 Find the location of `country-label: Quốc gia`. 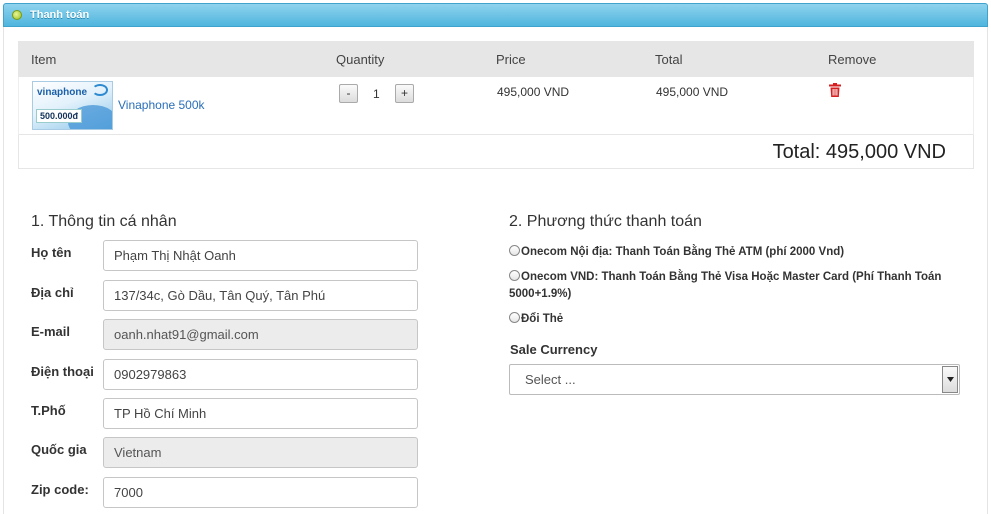

country-label: Quốc gia is located at coordinates (59, 449).